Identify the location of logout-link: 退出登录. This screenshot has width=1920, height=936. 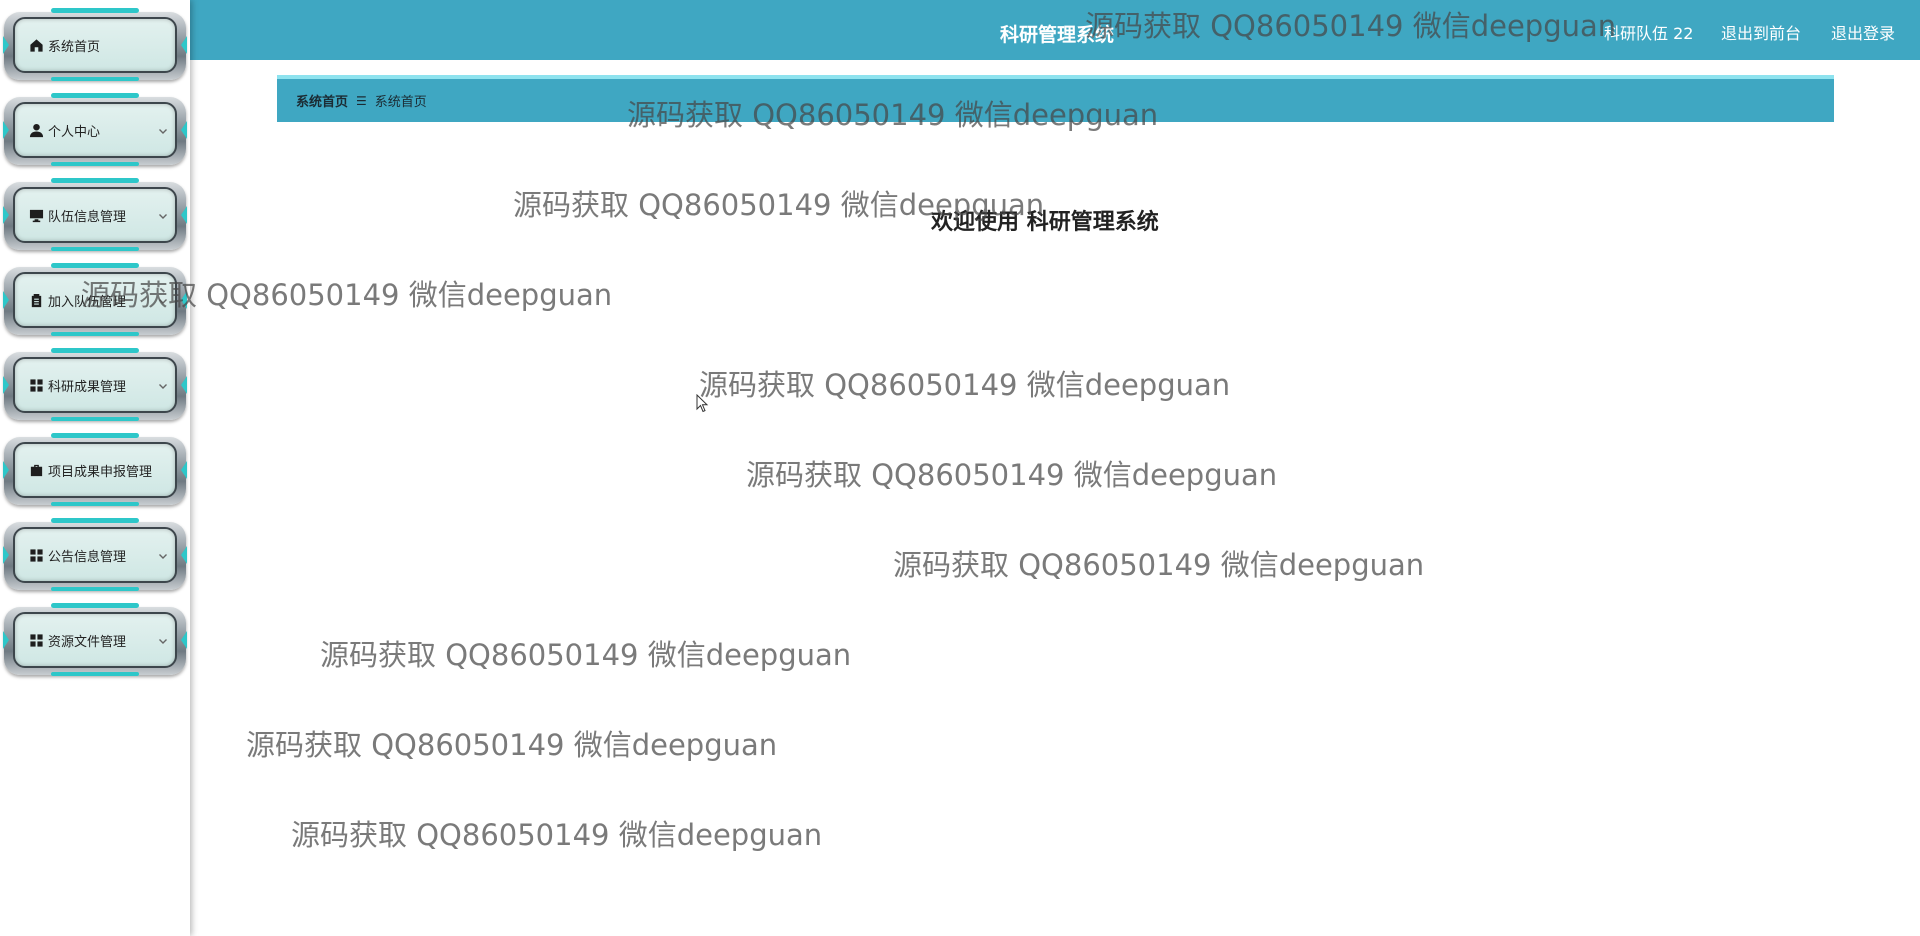
(1863, 32).